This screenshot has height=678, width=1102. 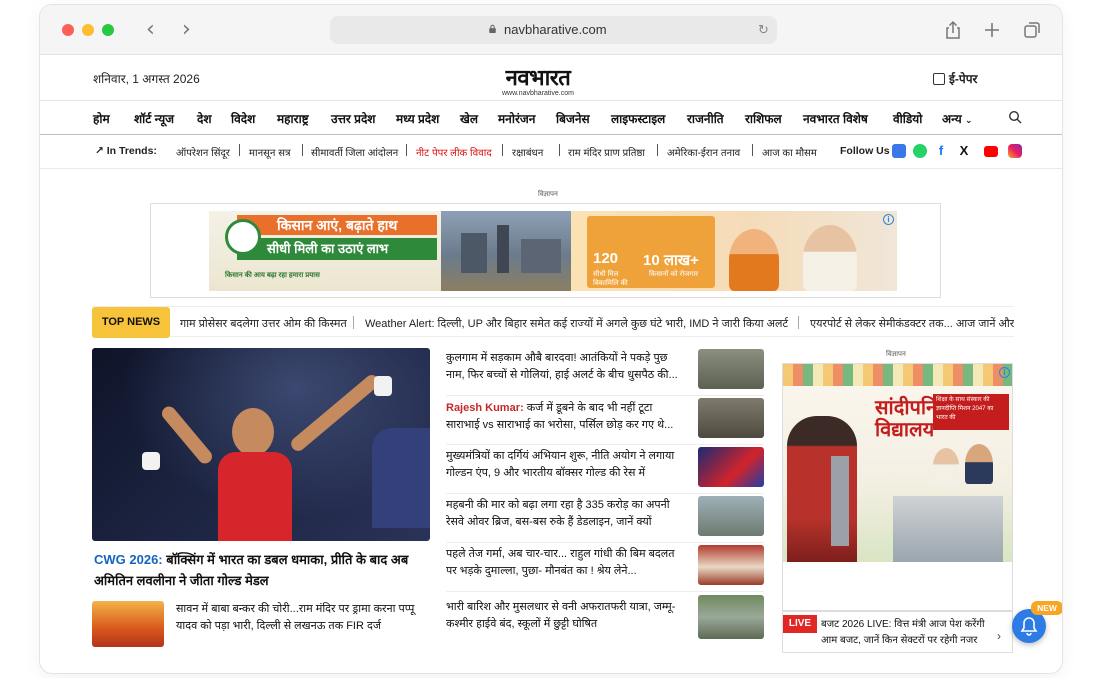 I want to click on nav-item-rashifal: राशिफल, so click(x=763, y=118).